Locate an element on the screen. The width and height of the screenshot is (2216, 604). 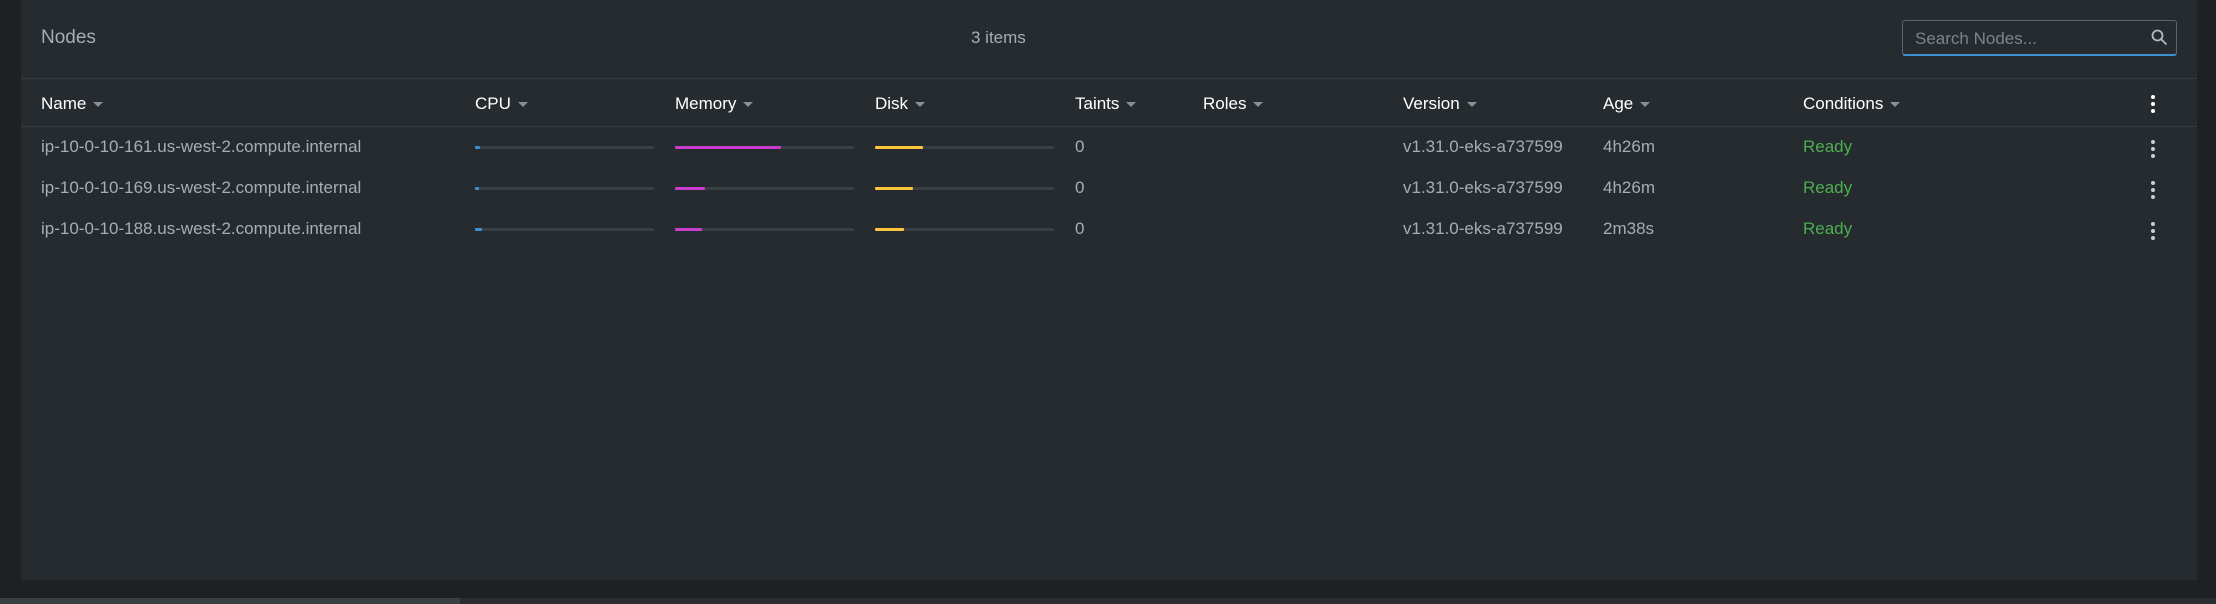
column-label: Conditions is located at coordinates (1843, 103).